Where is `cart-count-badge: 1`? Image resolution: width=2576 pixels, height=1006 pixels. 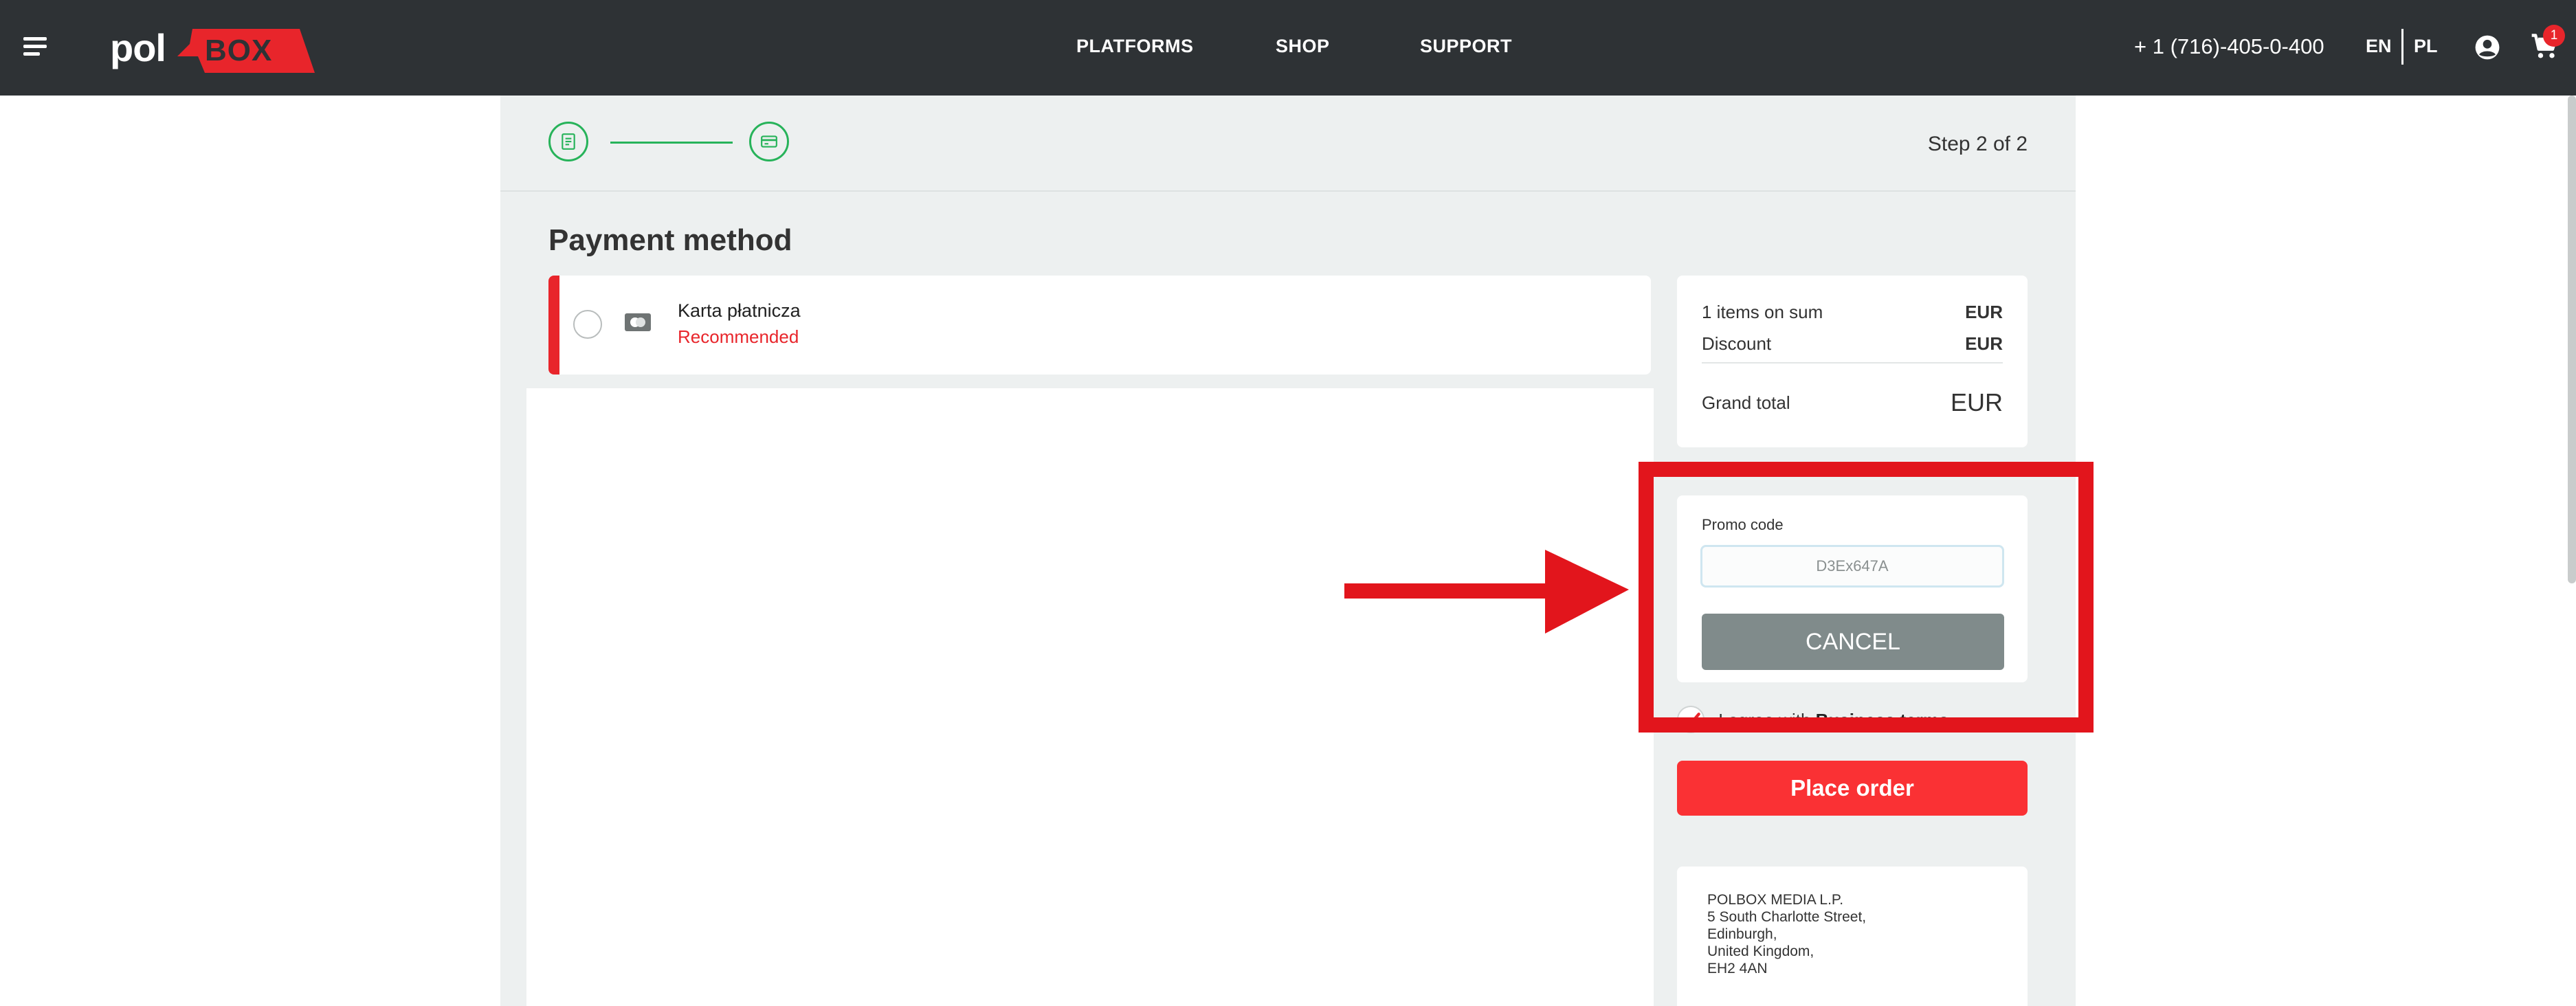 cart-count-badge: 1 is located at coordinates (2554, 36).